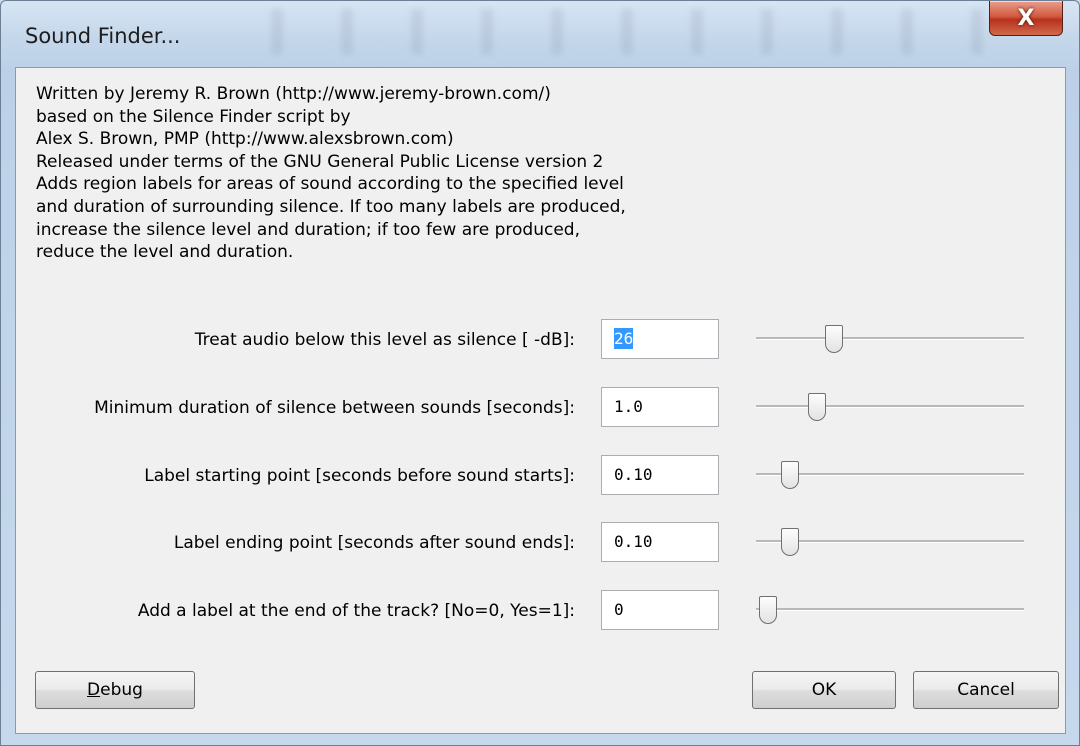 Image resolution: width=1080 pixels, height=746 pixels. I want to click on title-bar: Sound Finder... X, so click(540, 34).